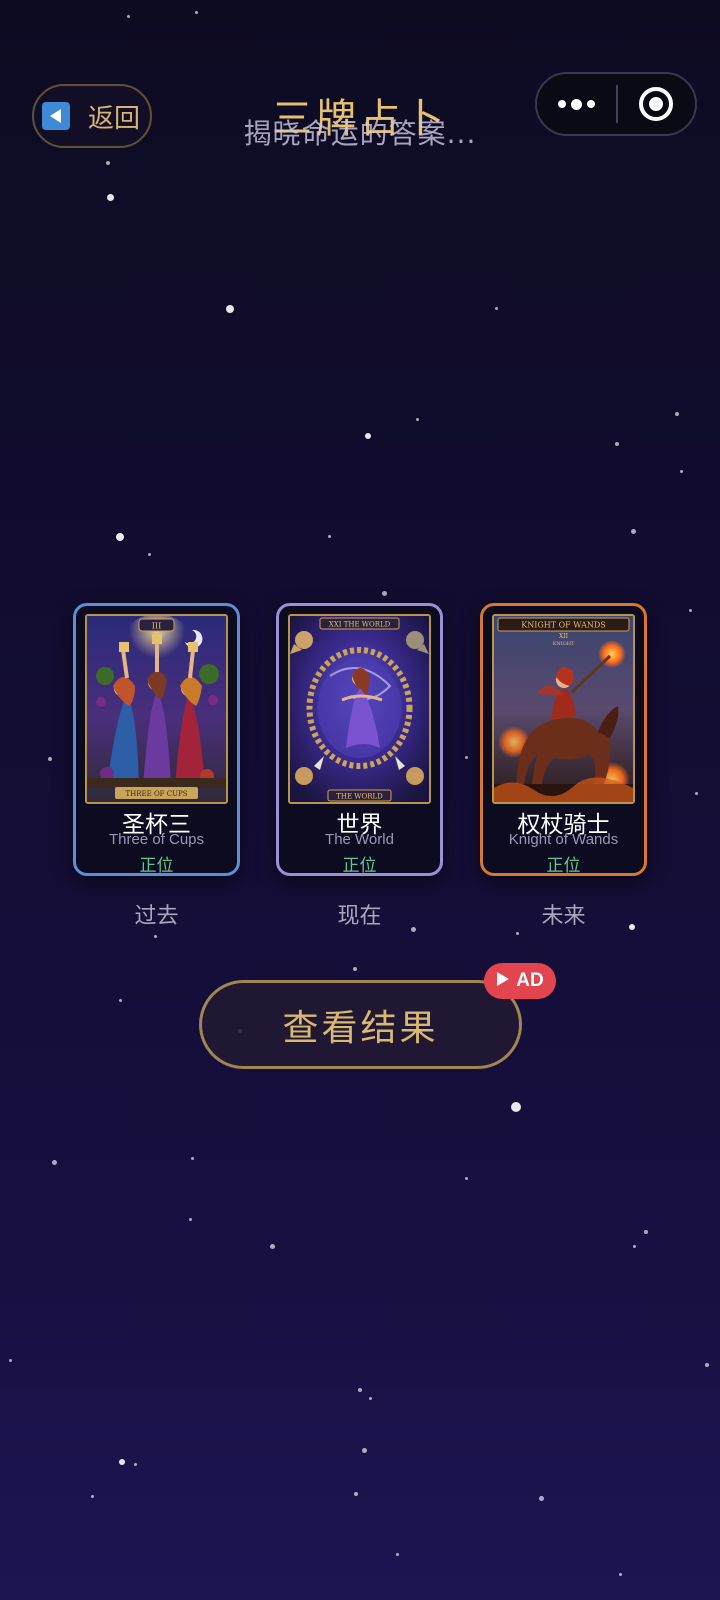 The height and width of the screenshot is (1600, 720). What do you see at coordinates (564, 644) in the screenshot?
I see `card-art-sub2: KNIGHT` at bounding box center [564, 644].